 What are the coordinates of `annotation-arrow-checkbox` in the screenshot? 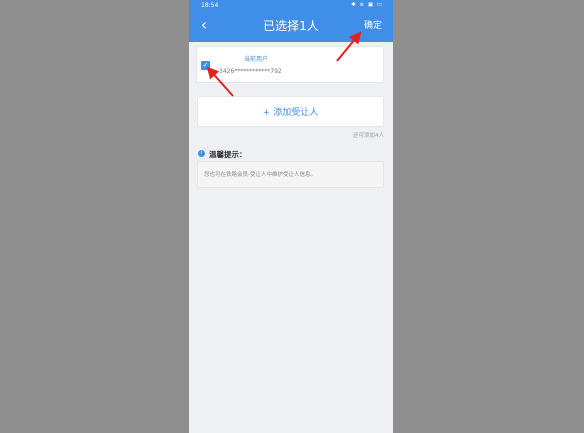 It's located at (220, 81).